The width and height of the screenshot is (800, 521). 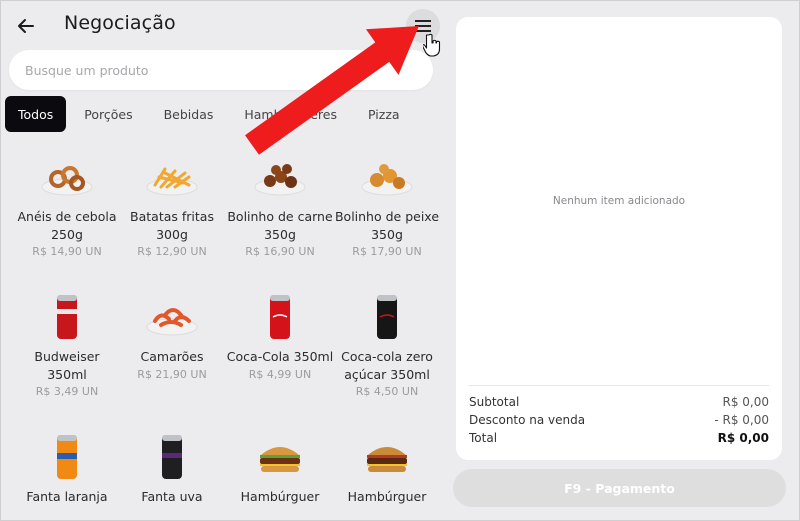 I want to click on totals-divider, so click(x=619, y=385).